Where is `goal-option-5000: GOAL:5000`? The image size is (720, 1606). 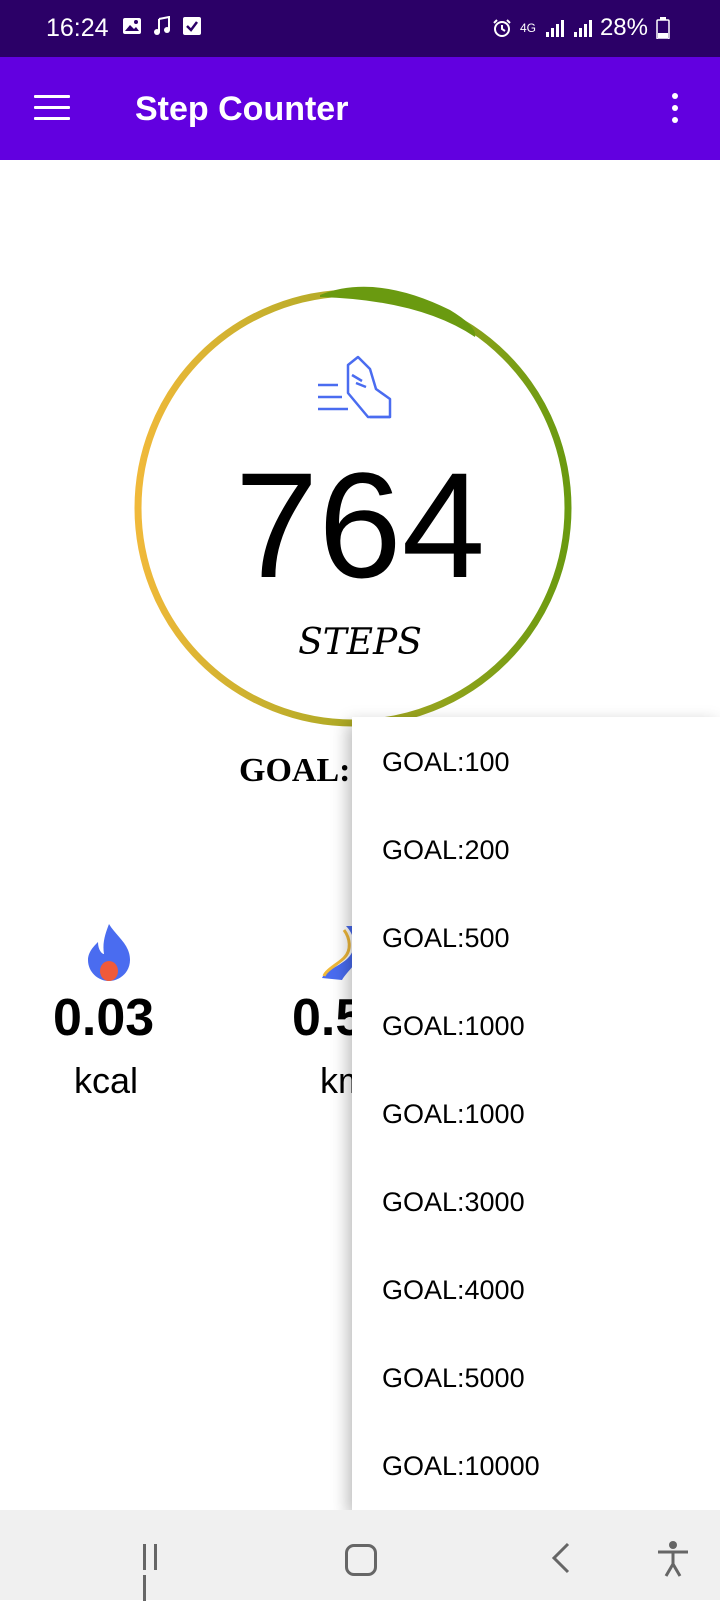 goal-option-5000: GOAL:5000 is located at coordinates (536, 1377).